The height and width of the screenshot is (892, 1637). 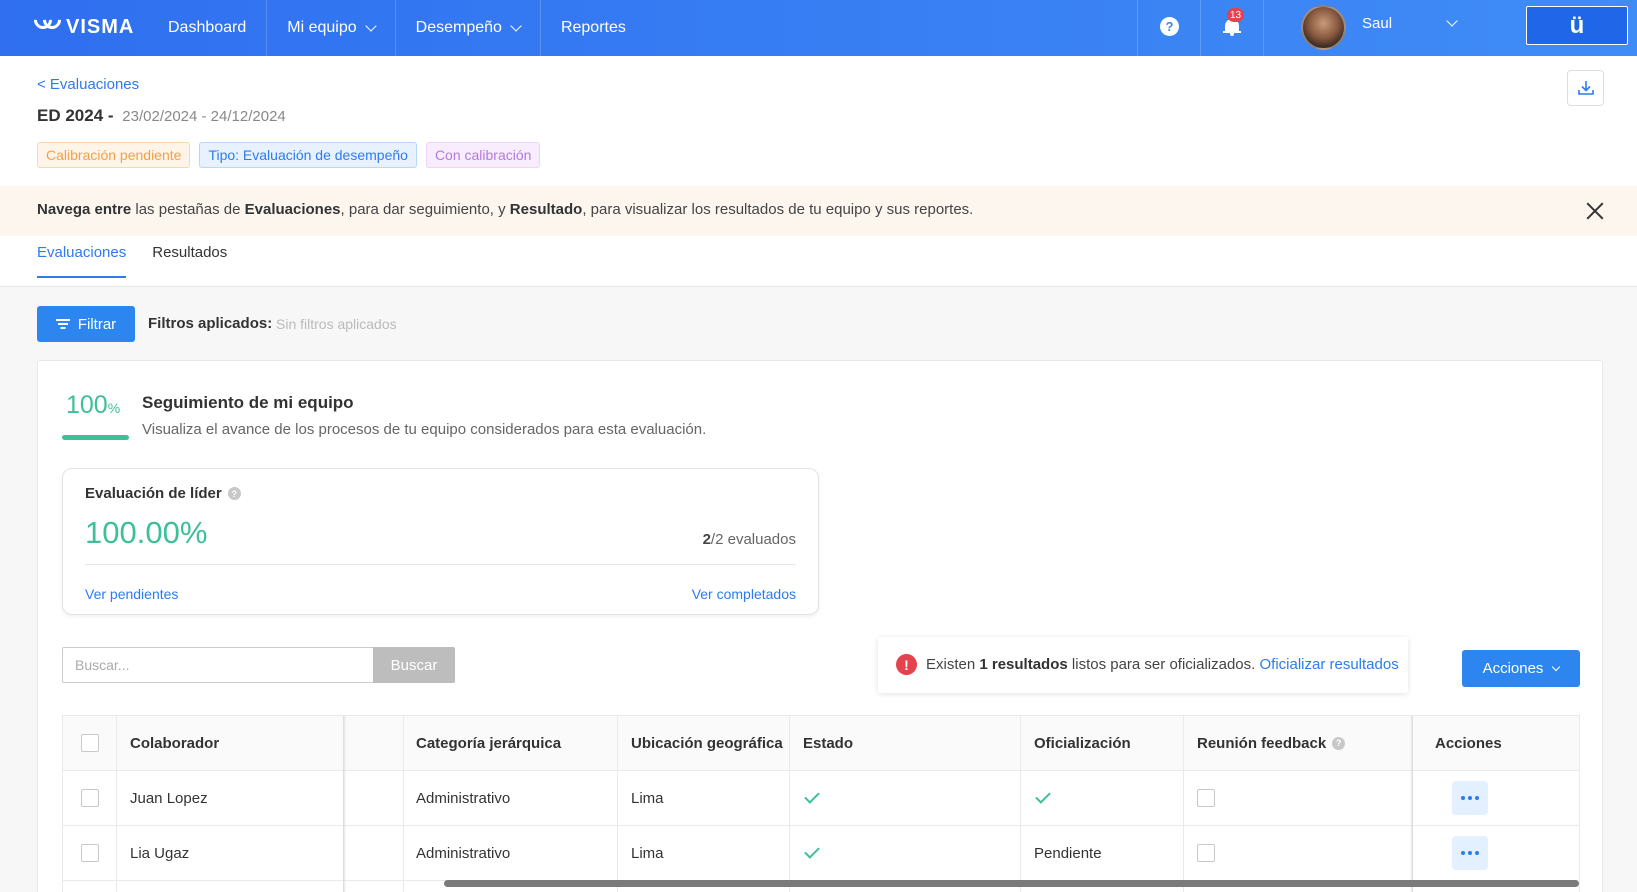 I want to click on cell-oficializacion: Pendiente, so click(x=1068, y=853).